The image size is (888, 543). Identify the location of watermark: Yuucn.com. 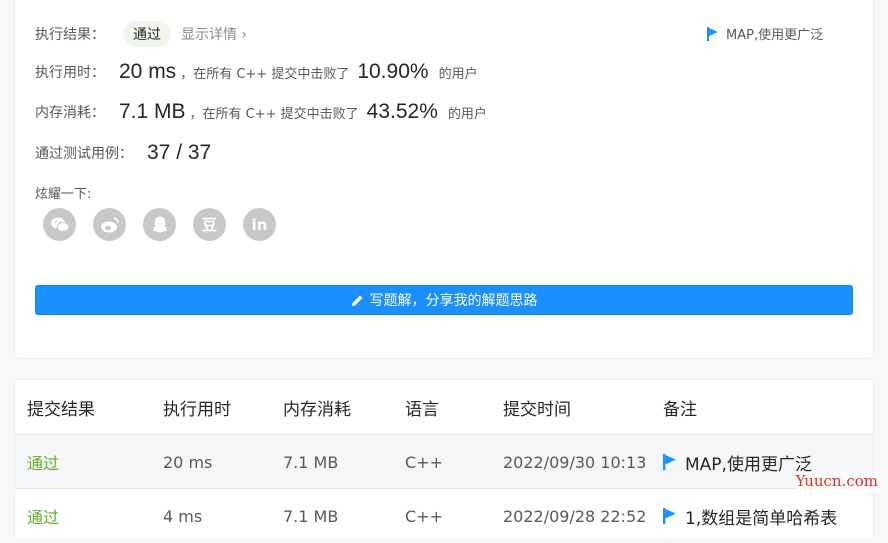
(836, 481).